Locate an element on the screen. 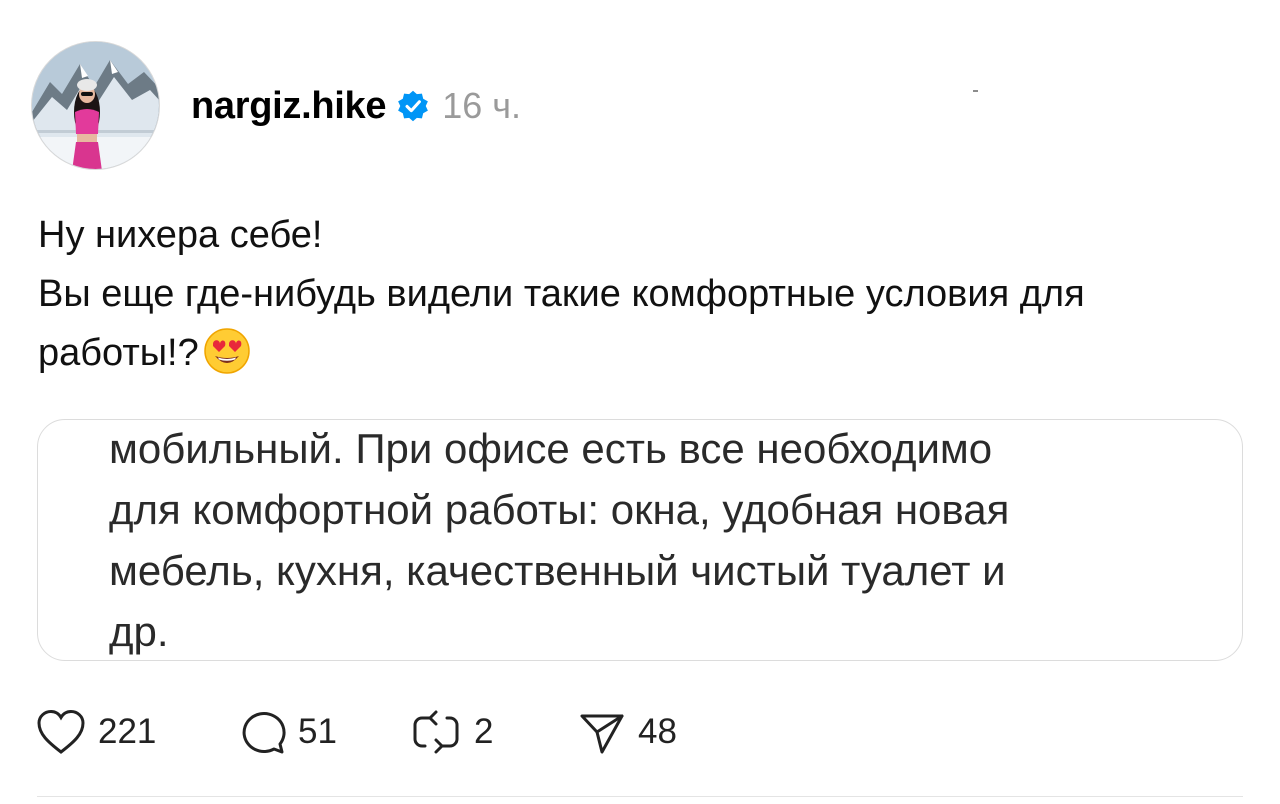  avatar-photo-image is located at coordinates (95, 105).